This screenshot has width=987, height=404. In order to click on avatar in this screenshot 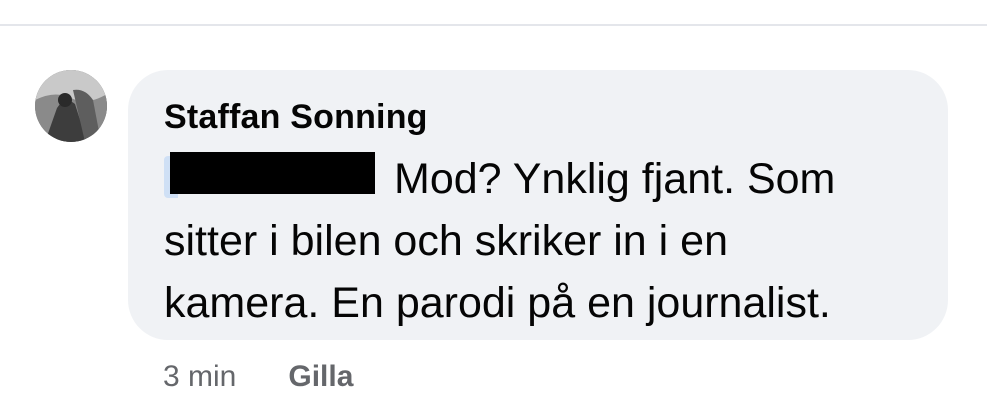, I will do `click(71, 106)`.